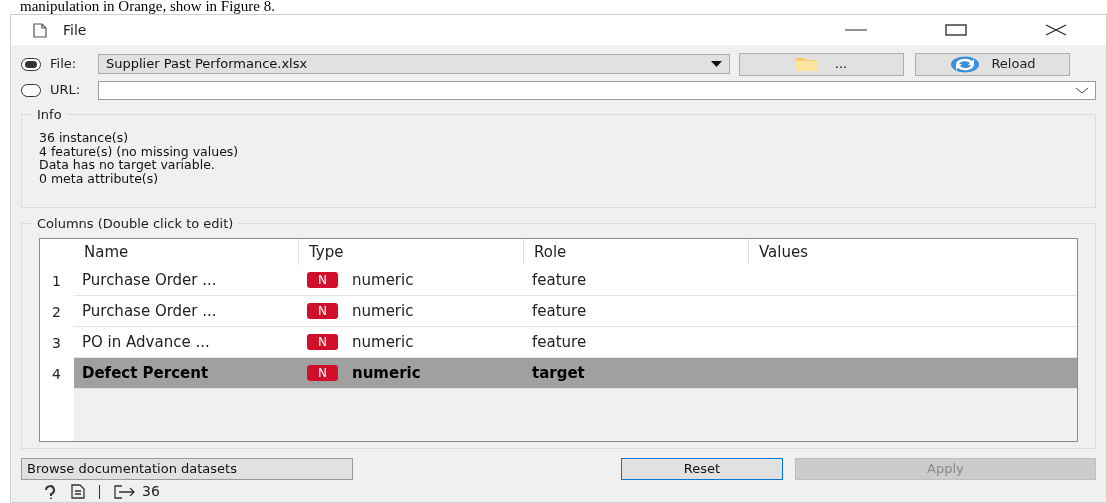 Image resolution: width=1107 pixels, height=503 pixels. Describe the element at coordinates (147, 7) in the screenshot. I see `document-text: manipulation in Orange, show in Figure 8.` at that location.